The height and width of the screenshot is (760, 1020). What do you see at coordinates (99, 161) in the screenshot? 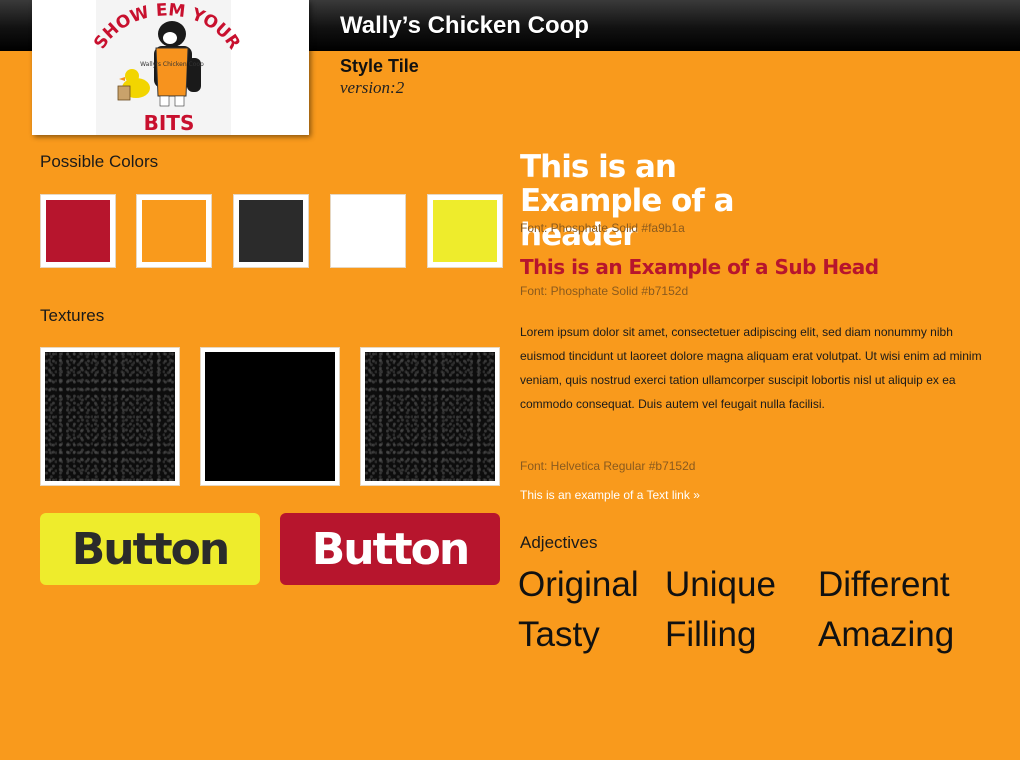
I see `colors-heading: Possible Colors` at bounding box center [99, 161].